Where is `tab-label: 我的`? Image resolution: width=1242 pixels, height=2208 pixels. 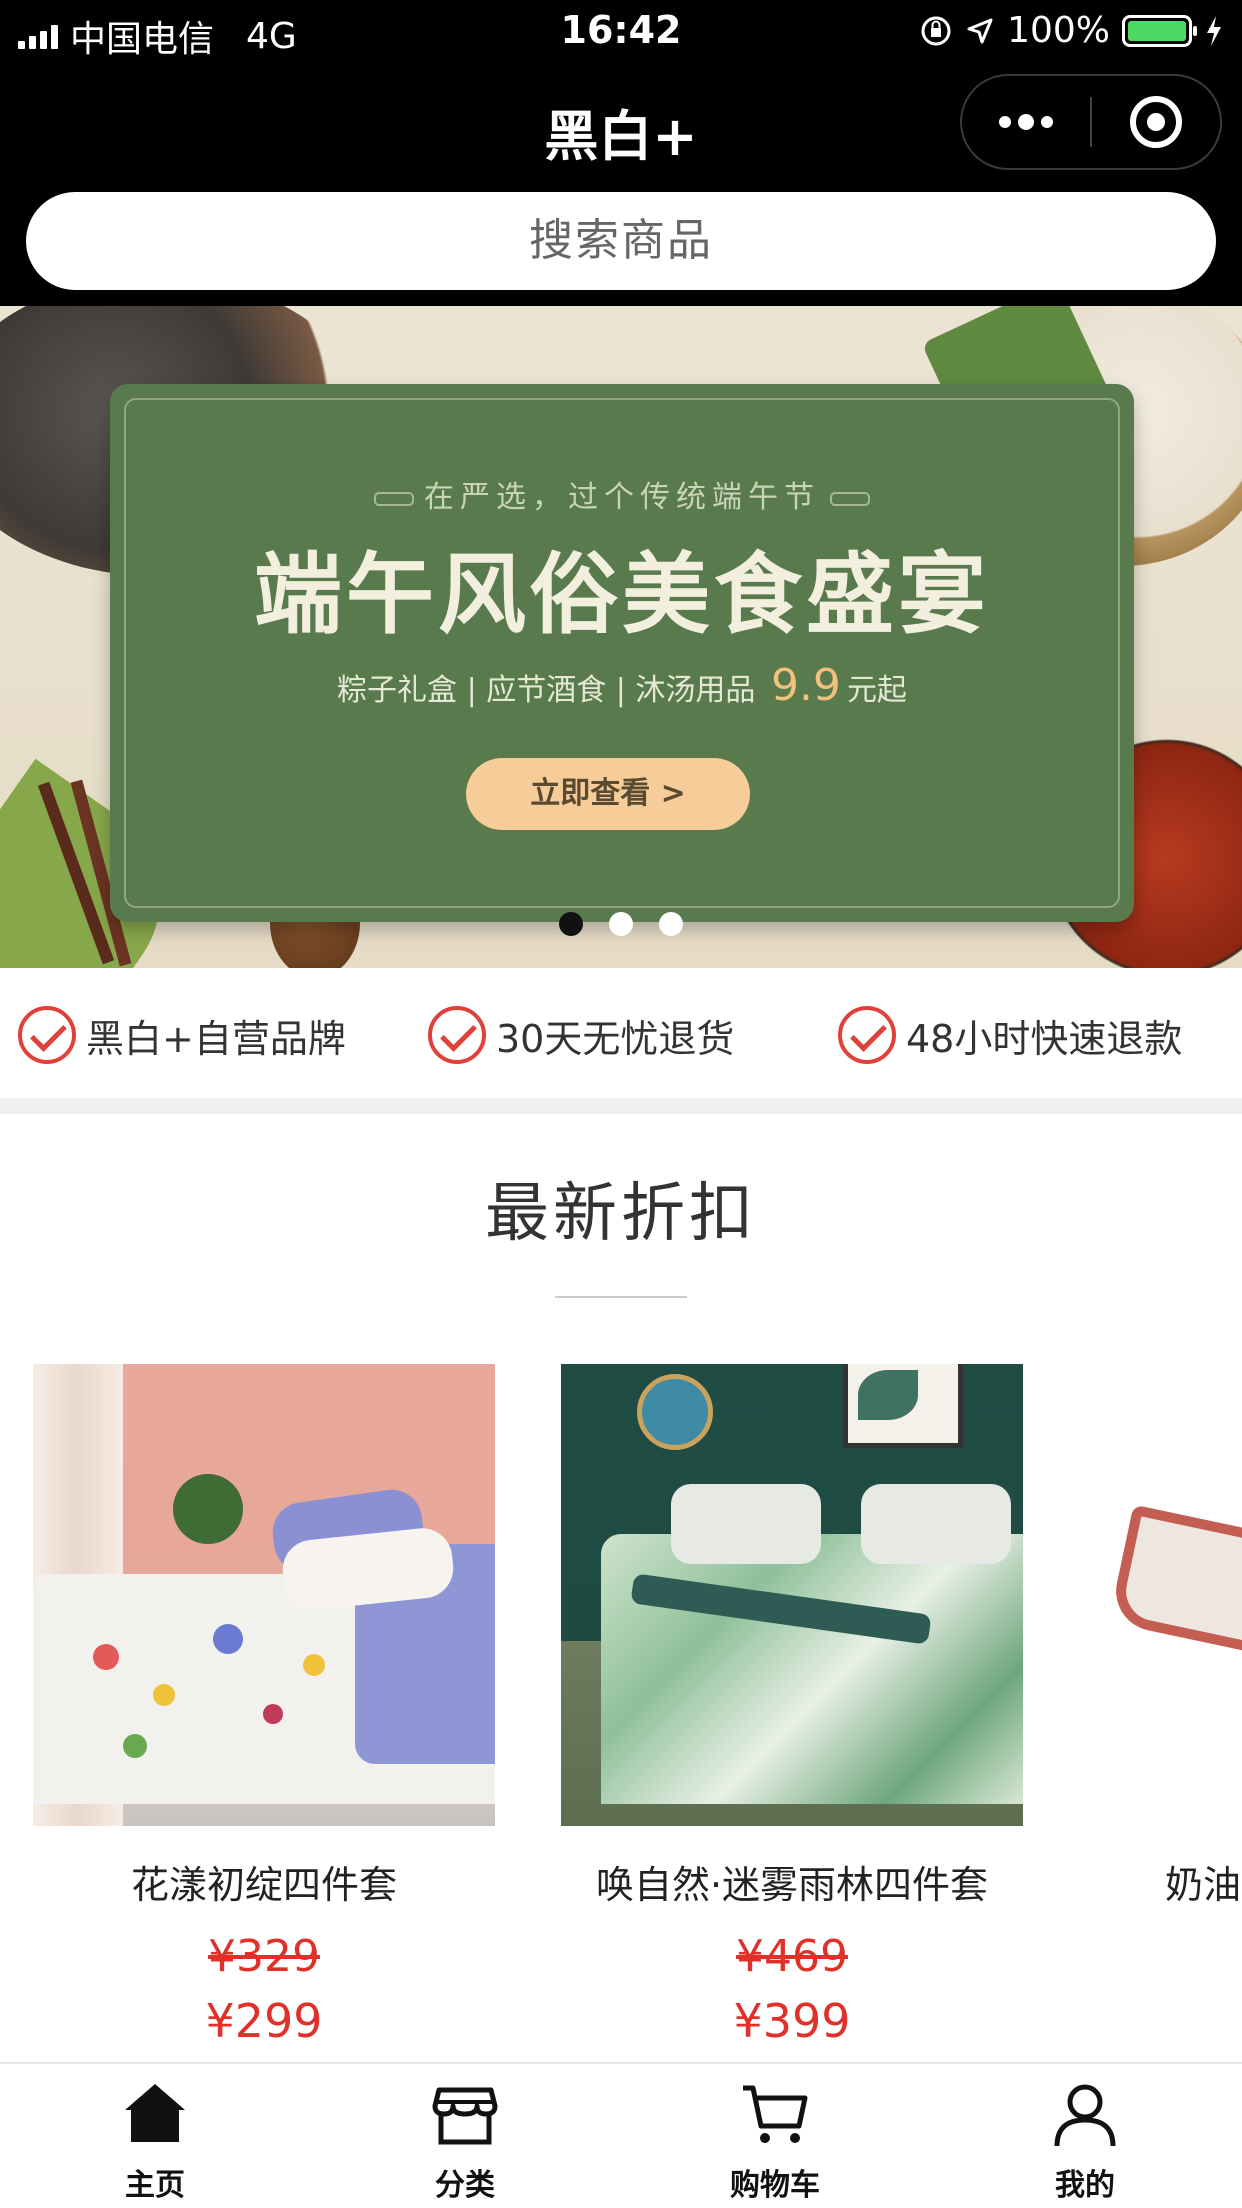 tab-label: 我的 is located at coordinates (1085, 2185).